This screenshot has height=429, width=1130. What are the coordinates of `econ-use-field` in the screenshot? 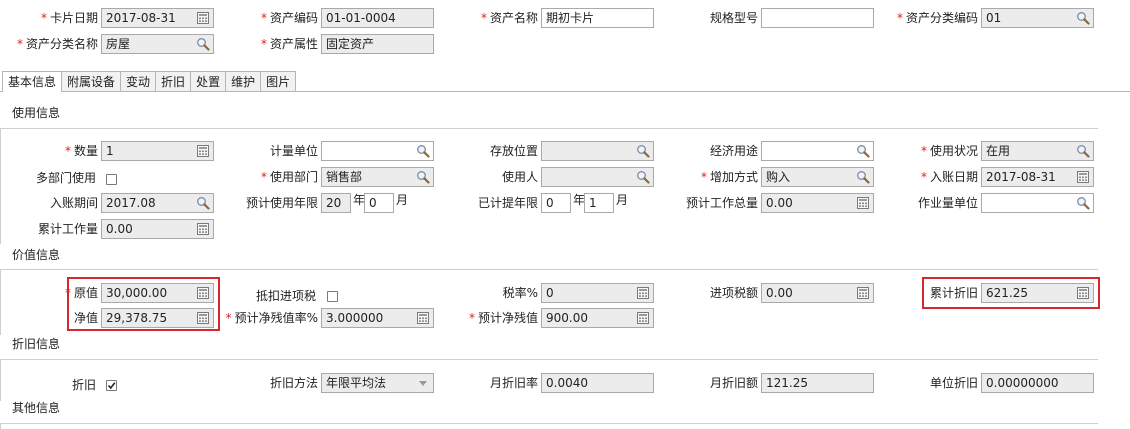 It's located at (817, 151).